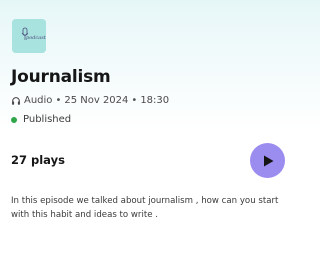  Describe the element at coordinates (14, 119) in the screenshot. I see `status-dot-icon` at that location.